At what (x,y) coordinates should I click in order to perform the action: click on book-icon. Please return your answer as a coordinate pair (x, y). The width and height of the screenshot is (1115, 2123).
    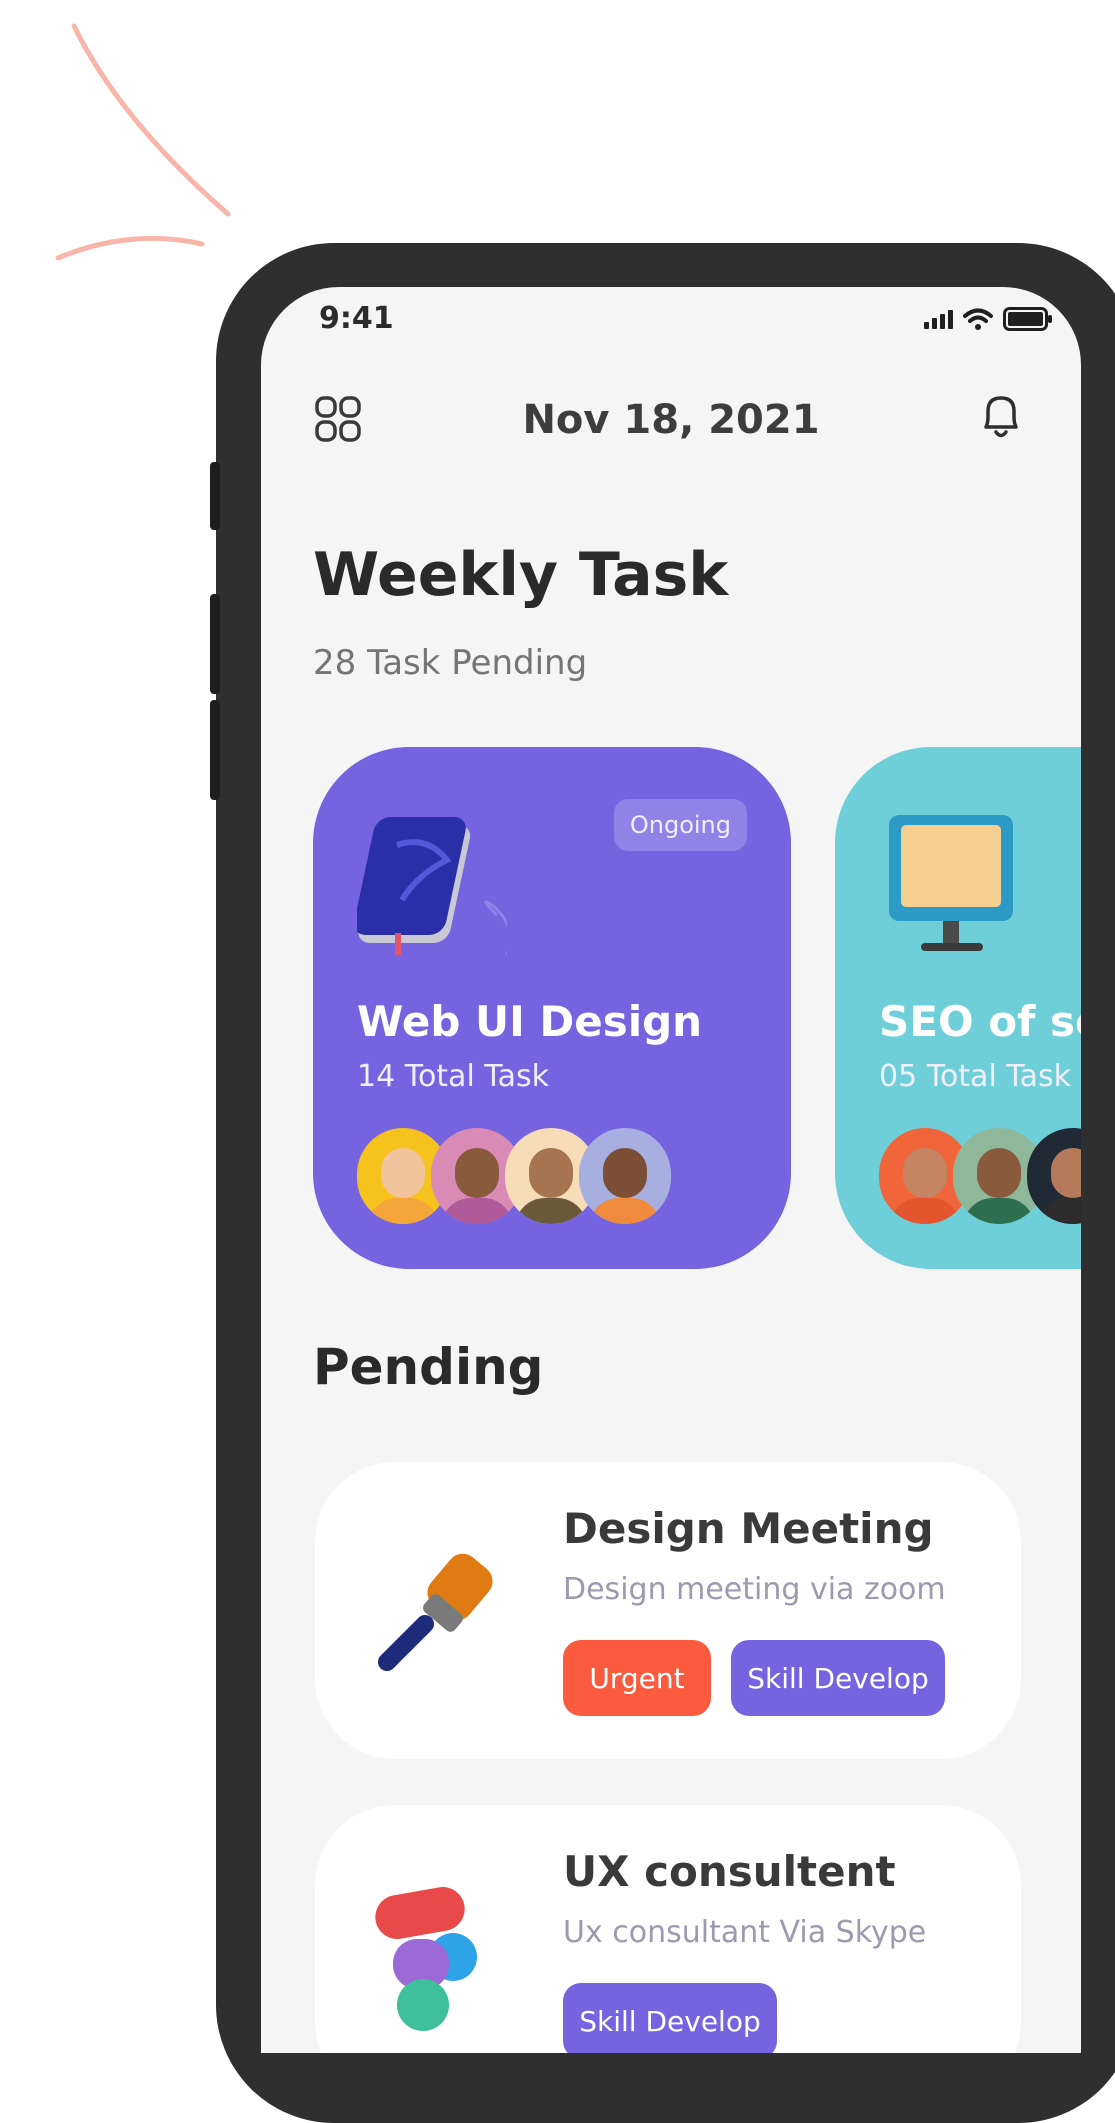
    Looking at the image, I should click on (432, 886).